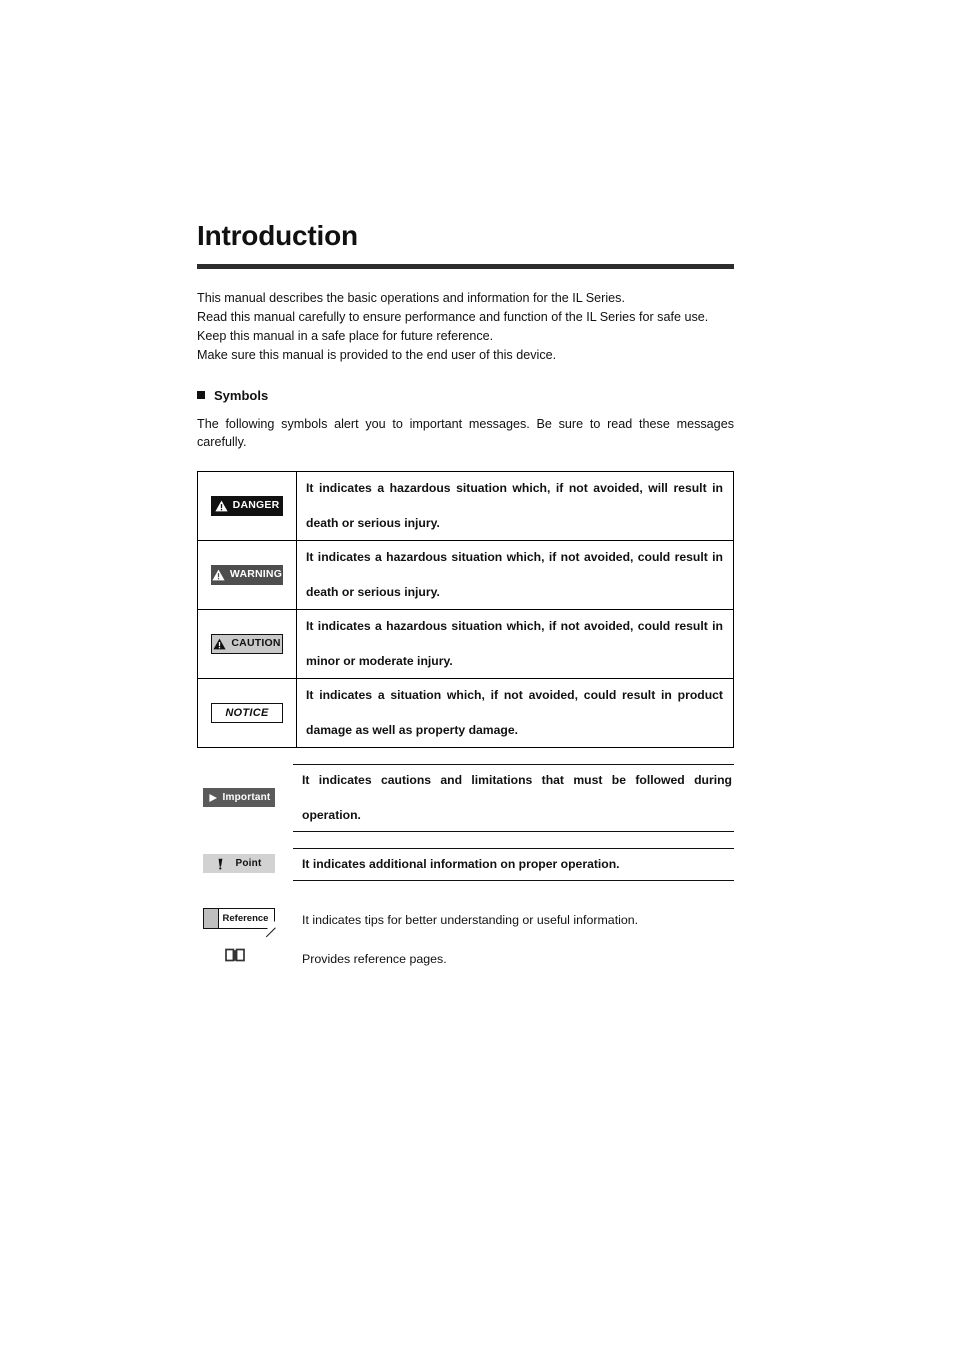  I want to click on notice-badge-label: NOTICE, so click(247, 712).